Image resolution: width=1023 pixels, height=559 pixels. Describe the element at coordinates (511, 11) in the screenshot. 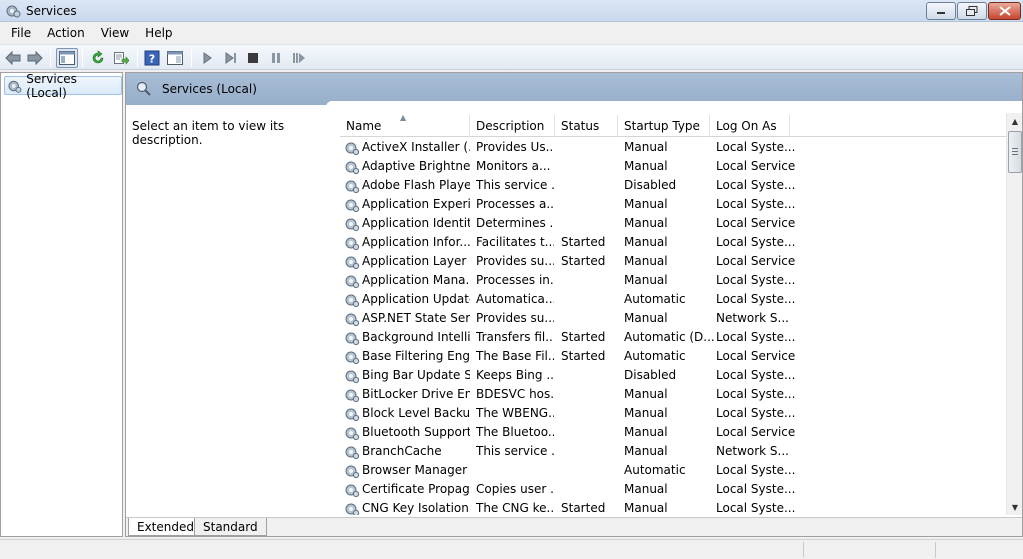

I see `title-bar: Services` at that location.